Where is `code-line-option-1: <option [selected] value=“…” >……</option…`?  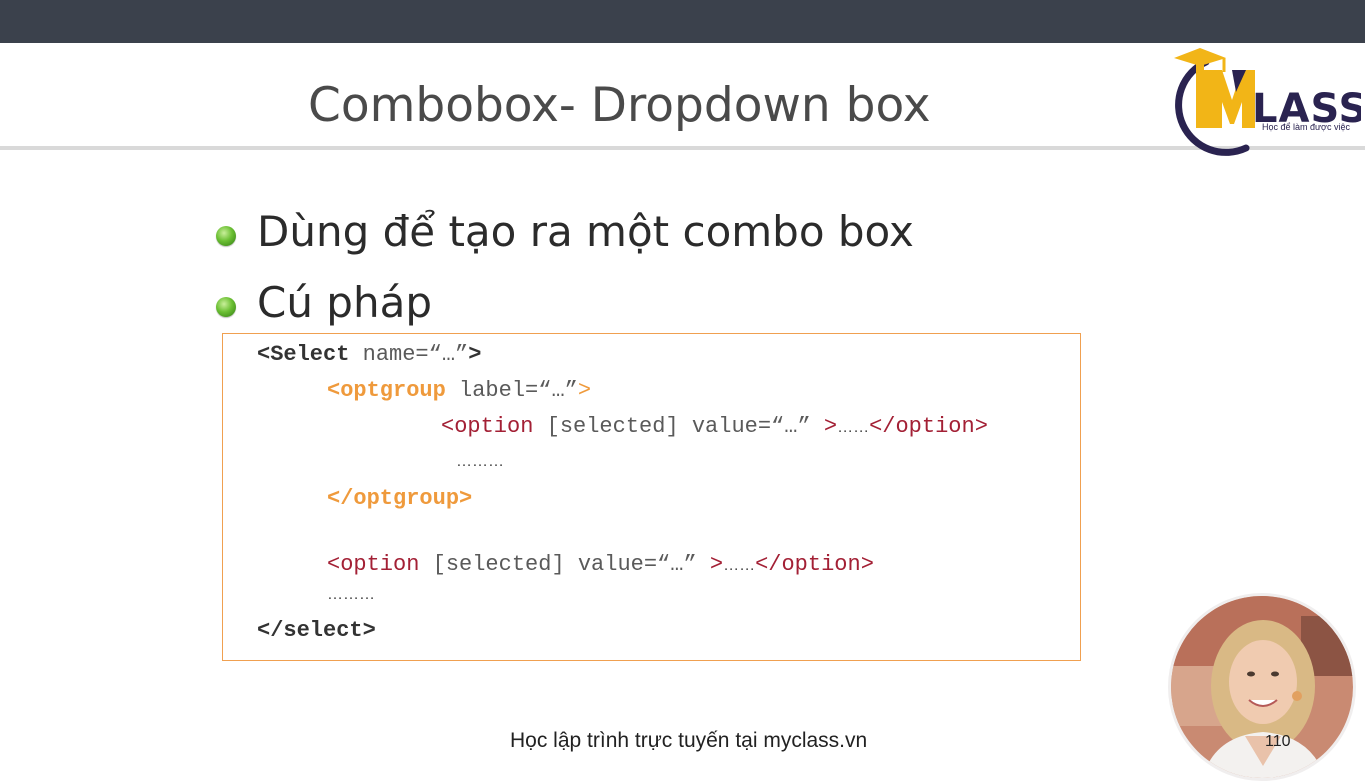 code-line-option-1: <option [selected] value=“…” >……</option… is located at coordinates (714, 426).